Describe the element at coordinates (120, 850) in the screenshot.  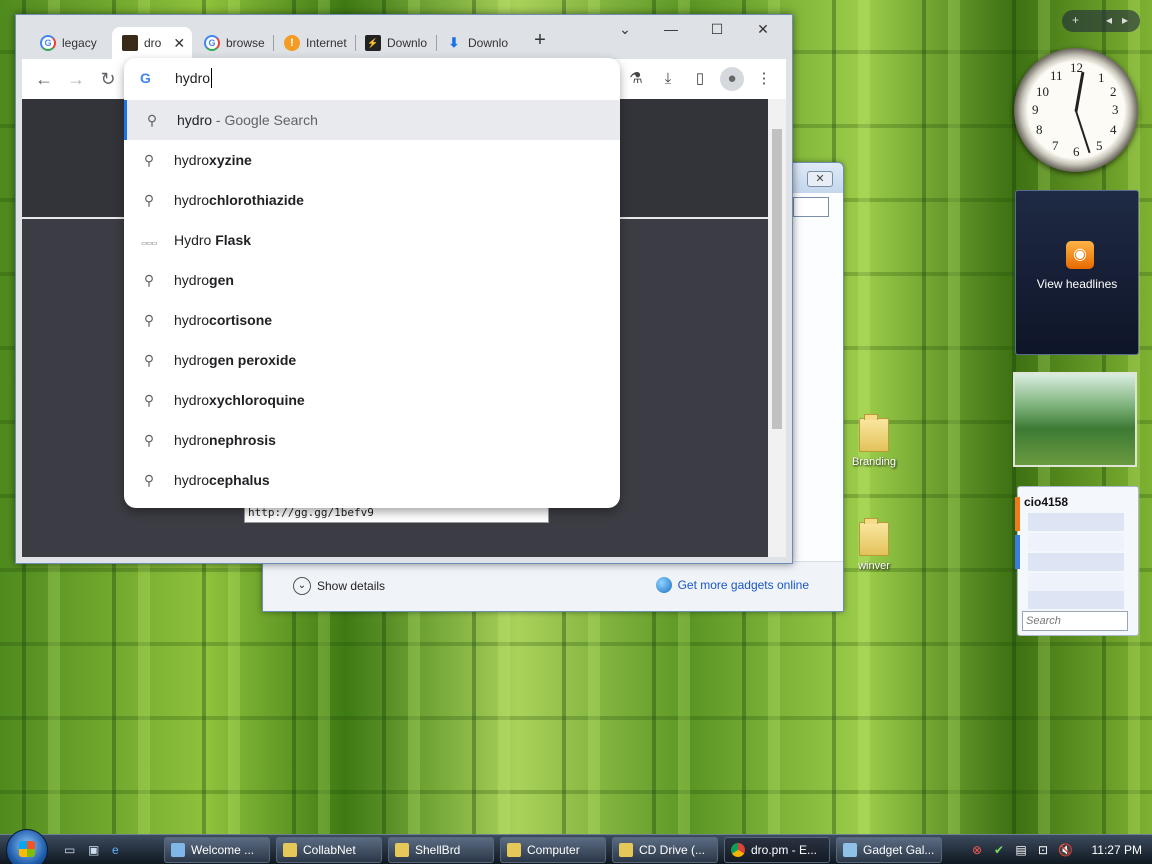
I see `internet-explorer-icon: e` at that location.